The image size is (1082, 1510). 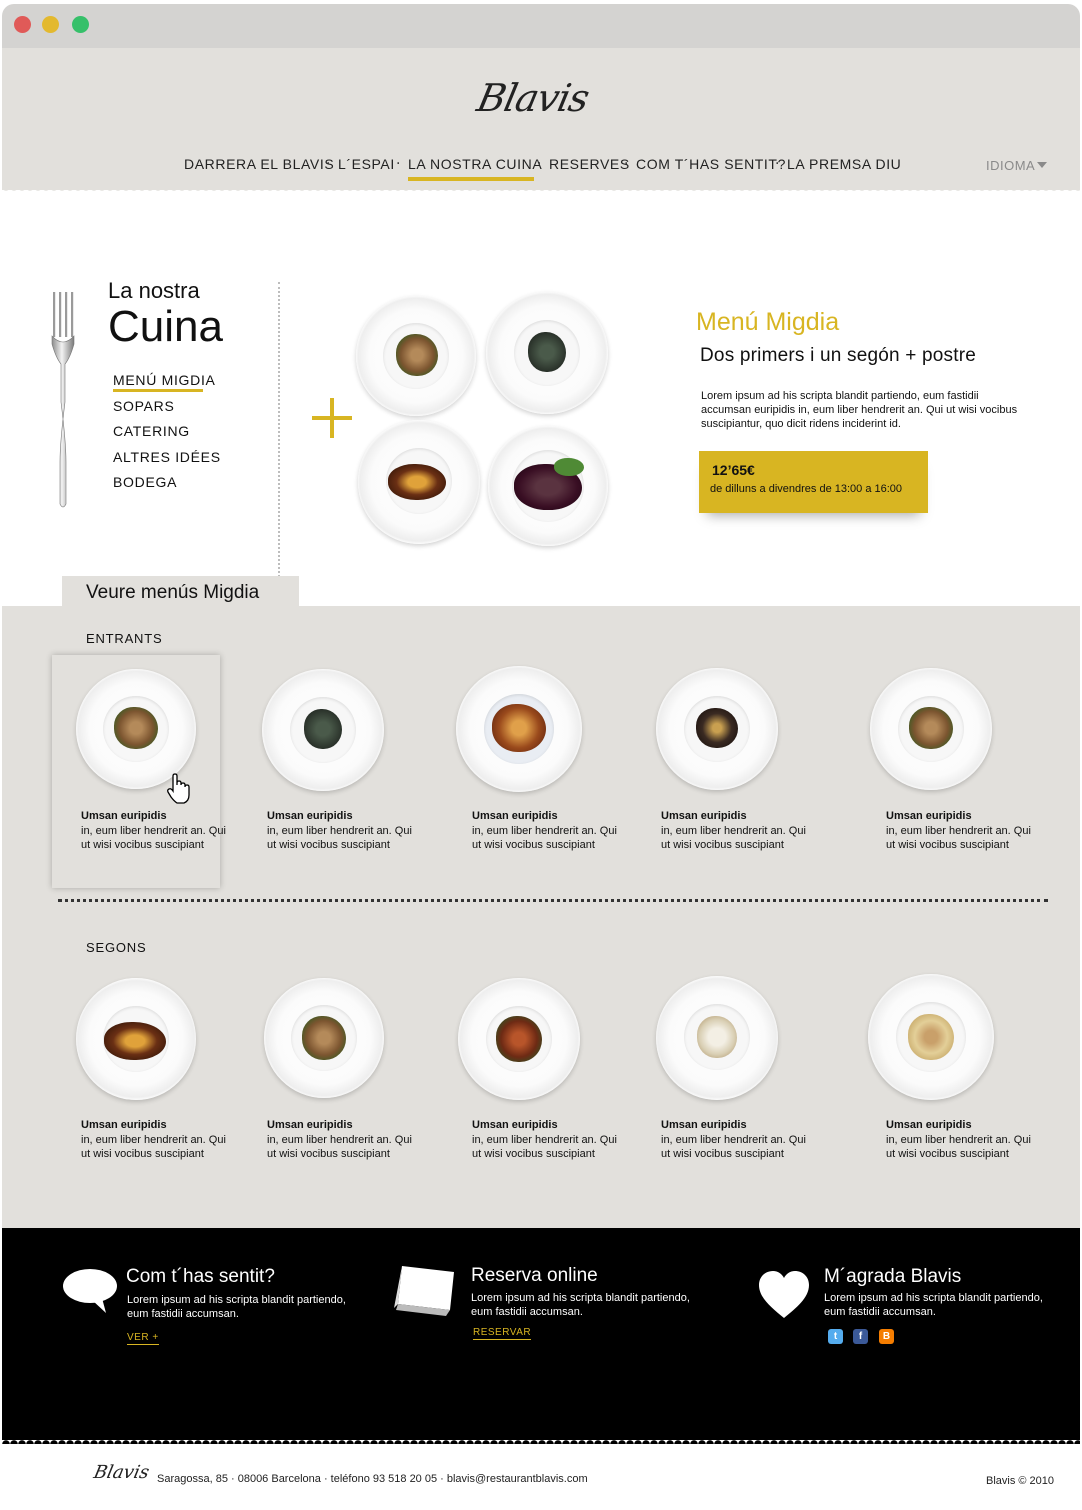 What do you see at coordinates (540, 98) in the screenshot?
I see `site-logo: Blavis` at bounding box center [540, 98].